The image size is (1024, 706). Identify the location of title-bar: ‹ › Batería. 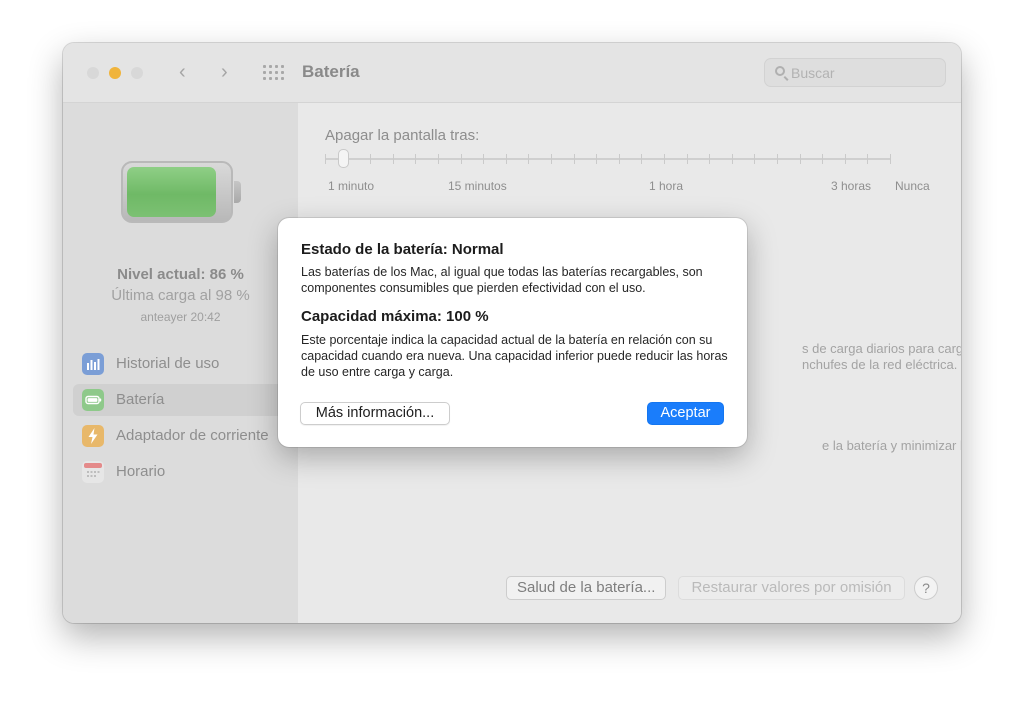
(512, 73).